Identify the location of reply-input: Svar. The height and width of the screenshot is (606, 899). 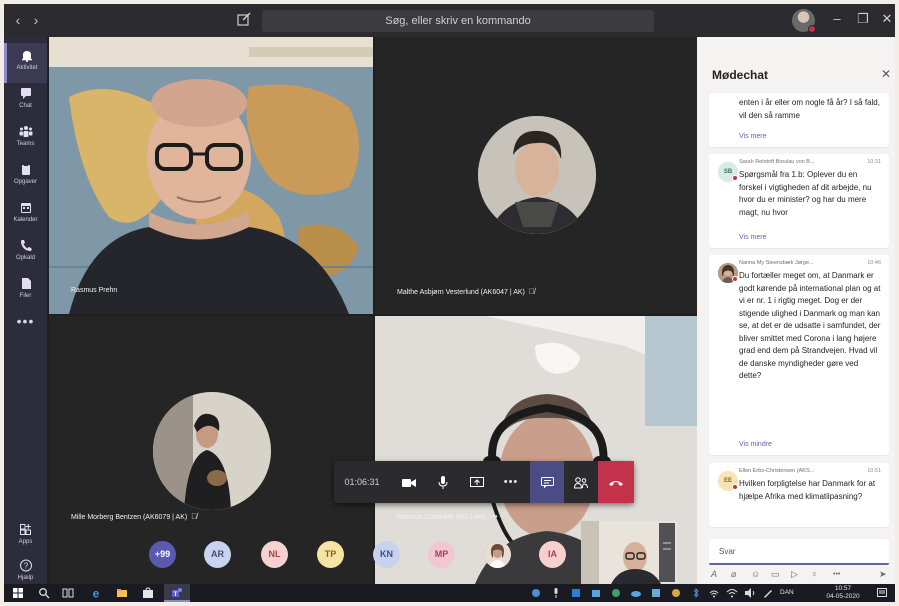
(799, 552).